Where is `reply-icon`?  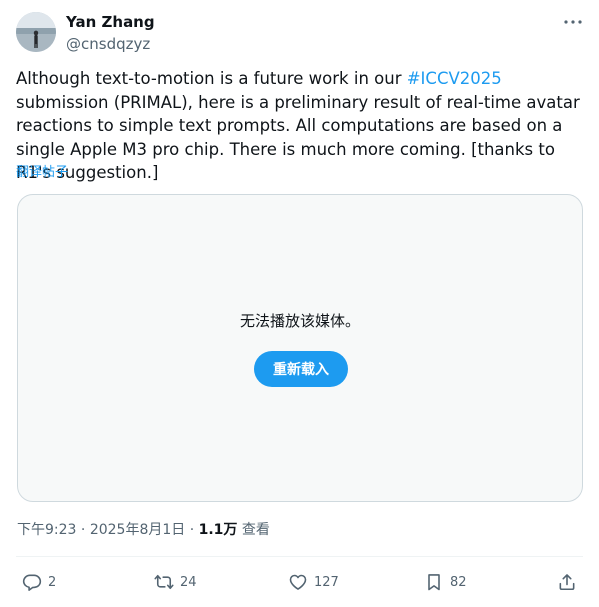 reply-icon is located at coordinates (32, 582).